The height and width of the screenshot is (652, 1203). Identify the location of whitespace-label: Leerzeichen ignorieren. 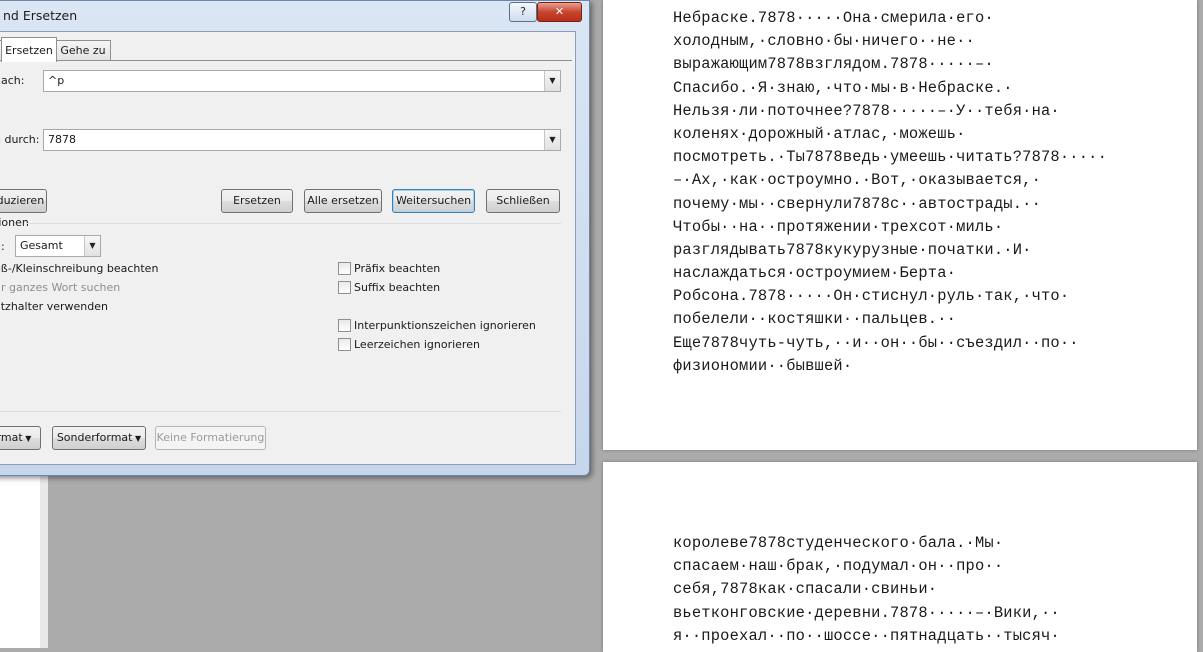
(417, 344).